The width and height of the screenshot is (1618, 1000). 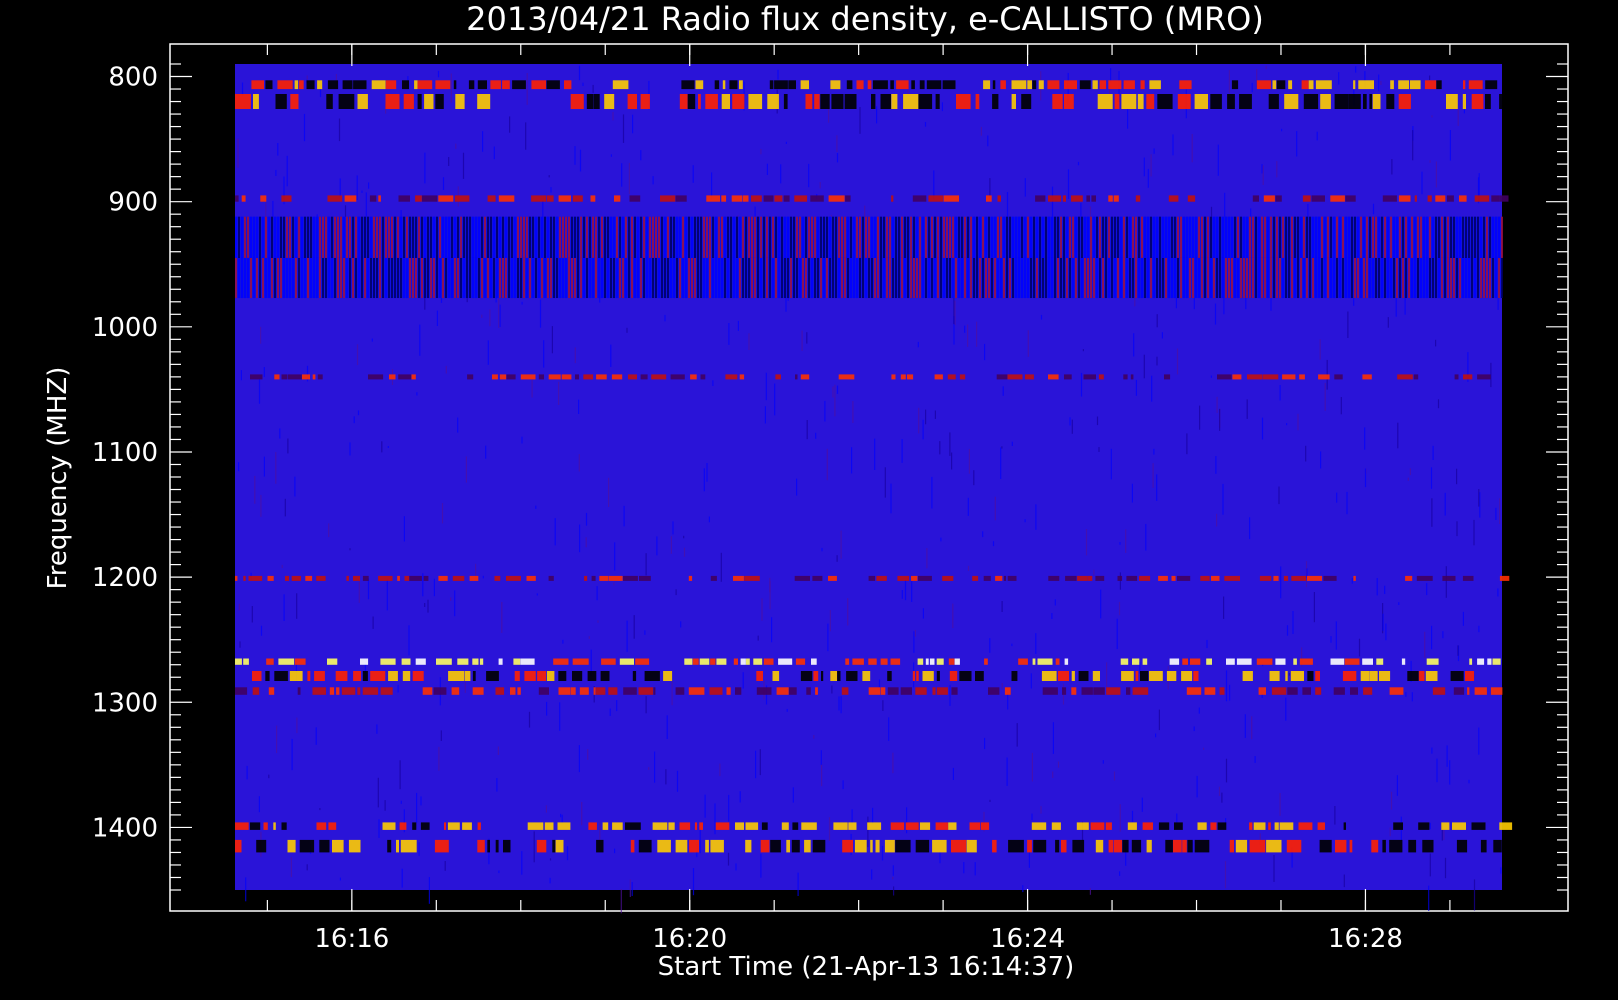 What do you see at coordinates (125, 328) in the screenshot?
I see `y-tick-label: 1000` at bounding box center [125, 328].